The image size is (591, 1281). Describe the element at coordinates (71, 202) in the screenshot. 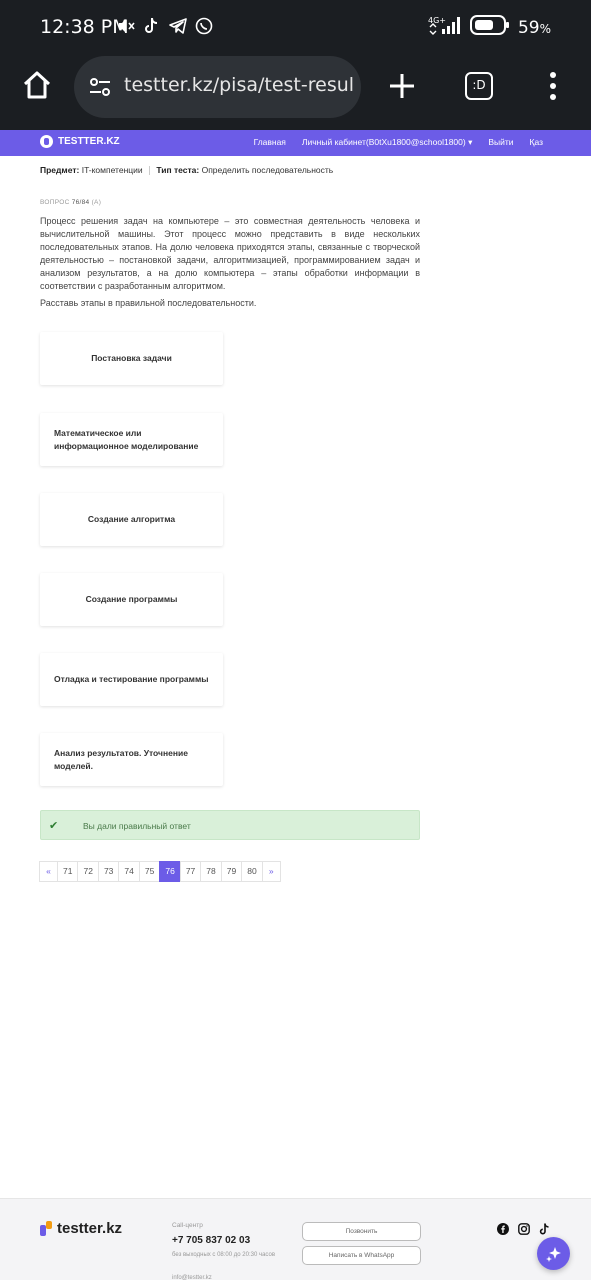

I see `question-number: ВОПРОС 76/84 (A)` at that location.